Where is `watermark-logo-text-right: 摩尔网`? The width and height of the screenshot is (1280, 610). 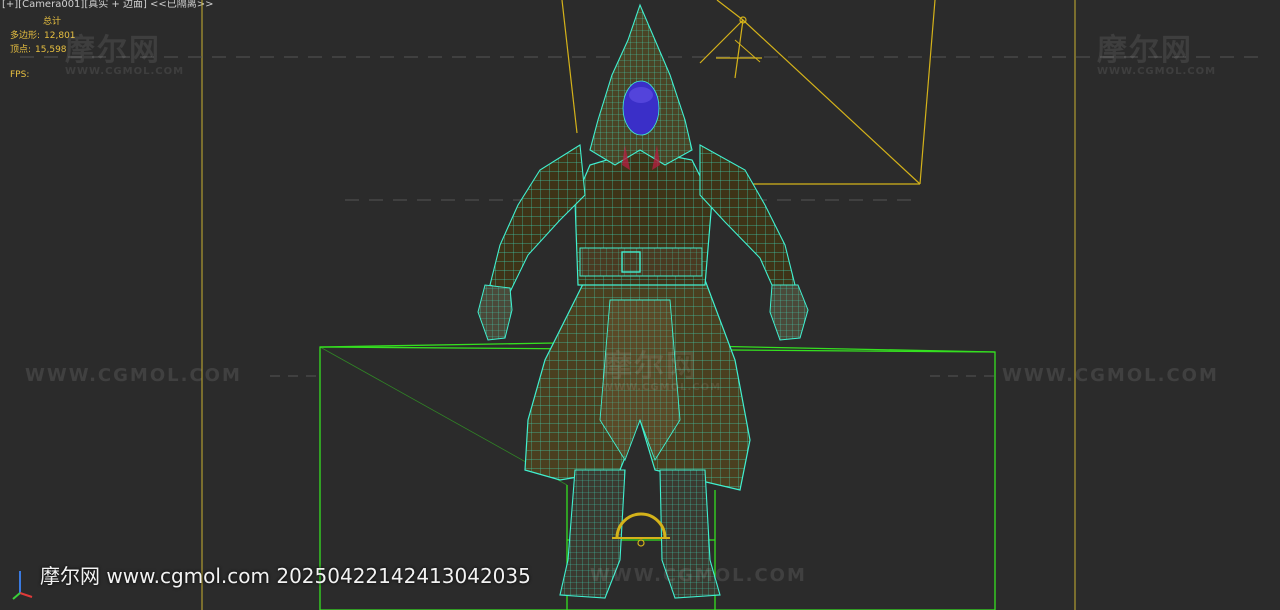 watermark-logo-text-right: 摩尔网 is located at coordinates (1145, 50).